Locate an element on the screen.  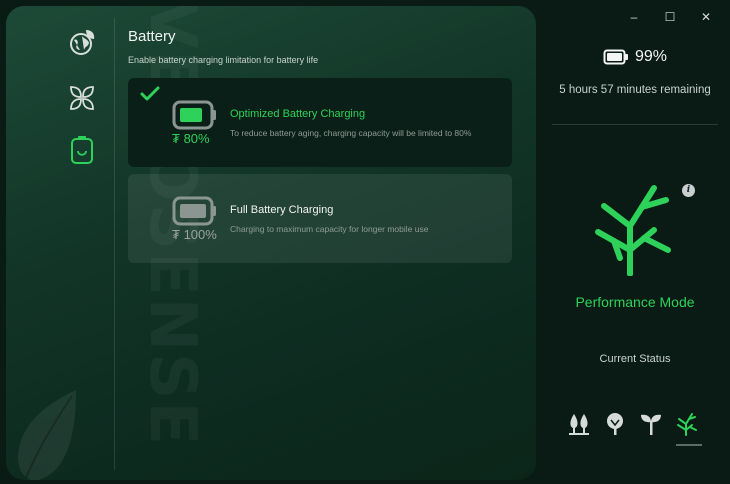
nav-item-battery is located at coordinates (82, 150).